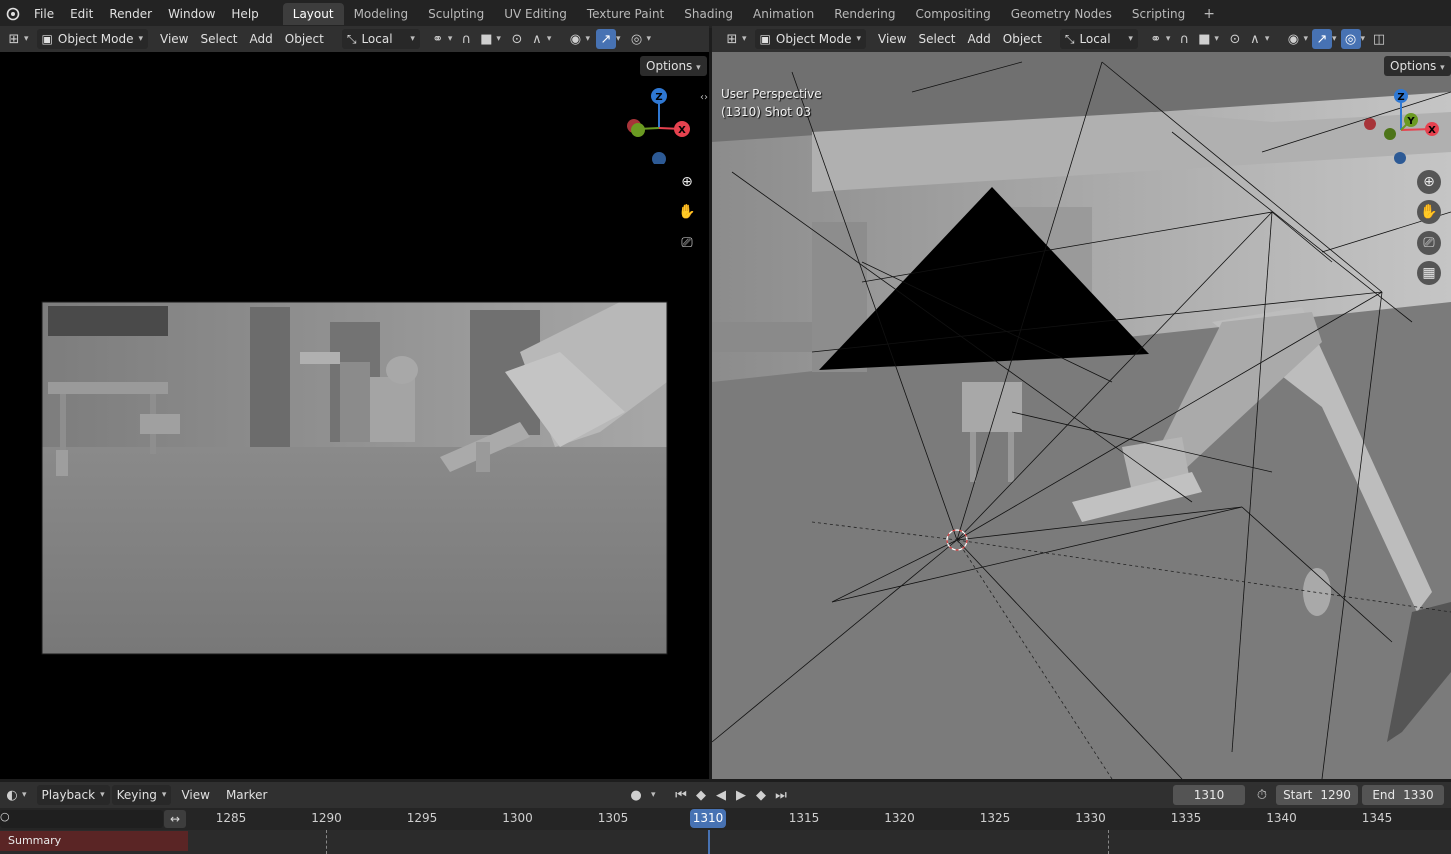  I want to click on xray-toggle-icon: ◫, so click(1379, 39).